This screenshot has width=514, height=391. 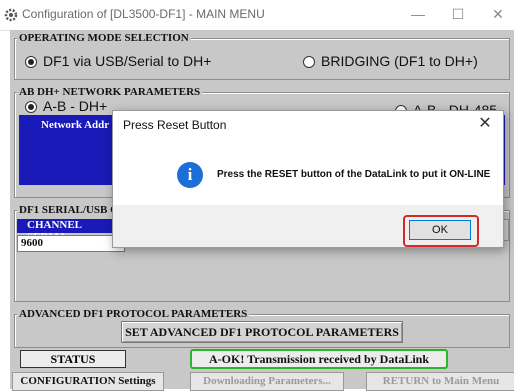 I want to click on radio-unselected-icon, so click(x=309, y=62).